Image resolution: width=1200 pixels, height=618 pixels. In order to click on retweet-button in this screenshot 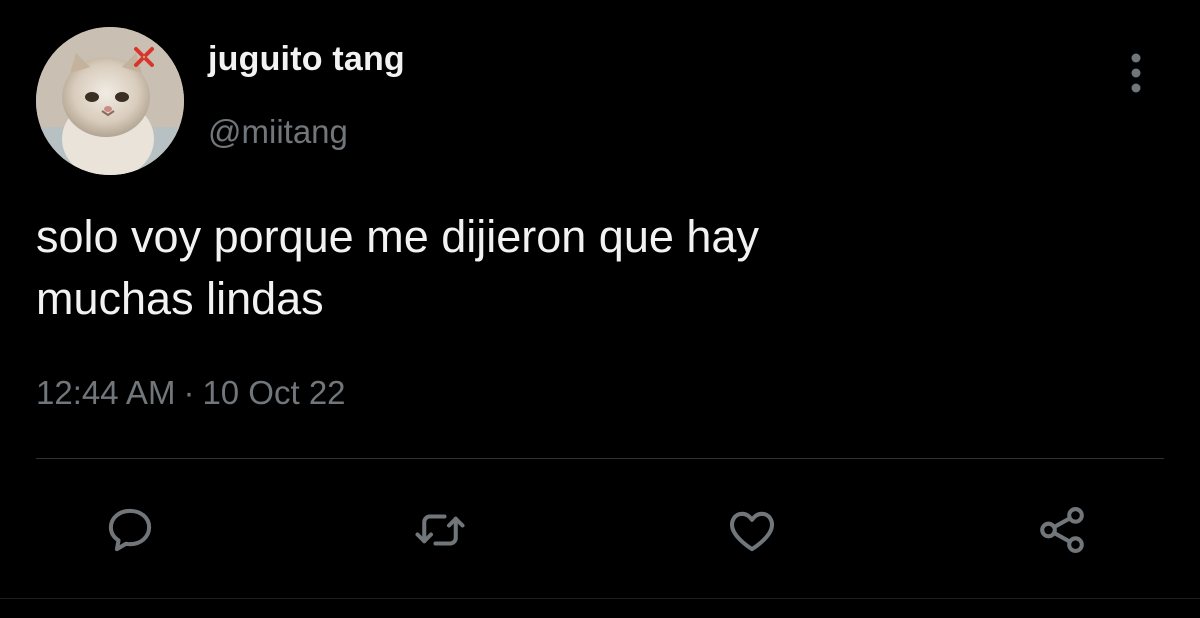, I will do `click(440, 530)`.